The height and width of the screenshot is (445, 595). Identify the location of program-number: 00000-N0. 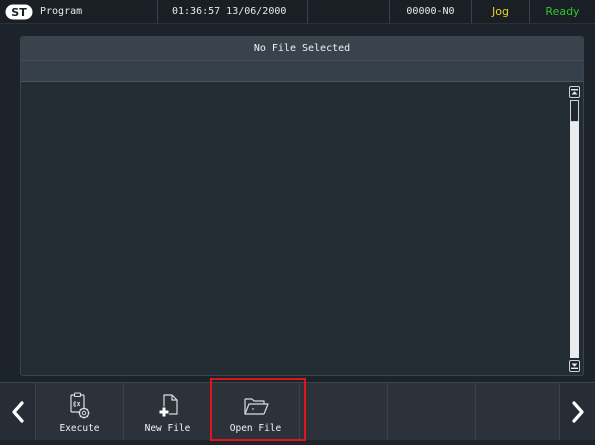
(431, 11).